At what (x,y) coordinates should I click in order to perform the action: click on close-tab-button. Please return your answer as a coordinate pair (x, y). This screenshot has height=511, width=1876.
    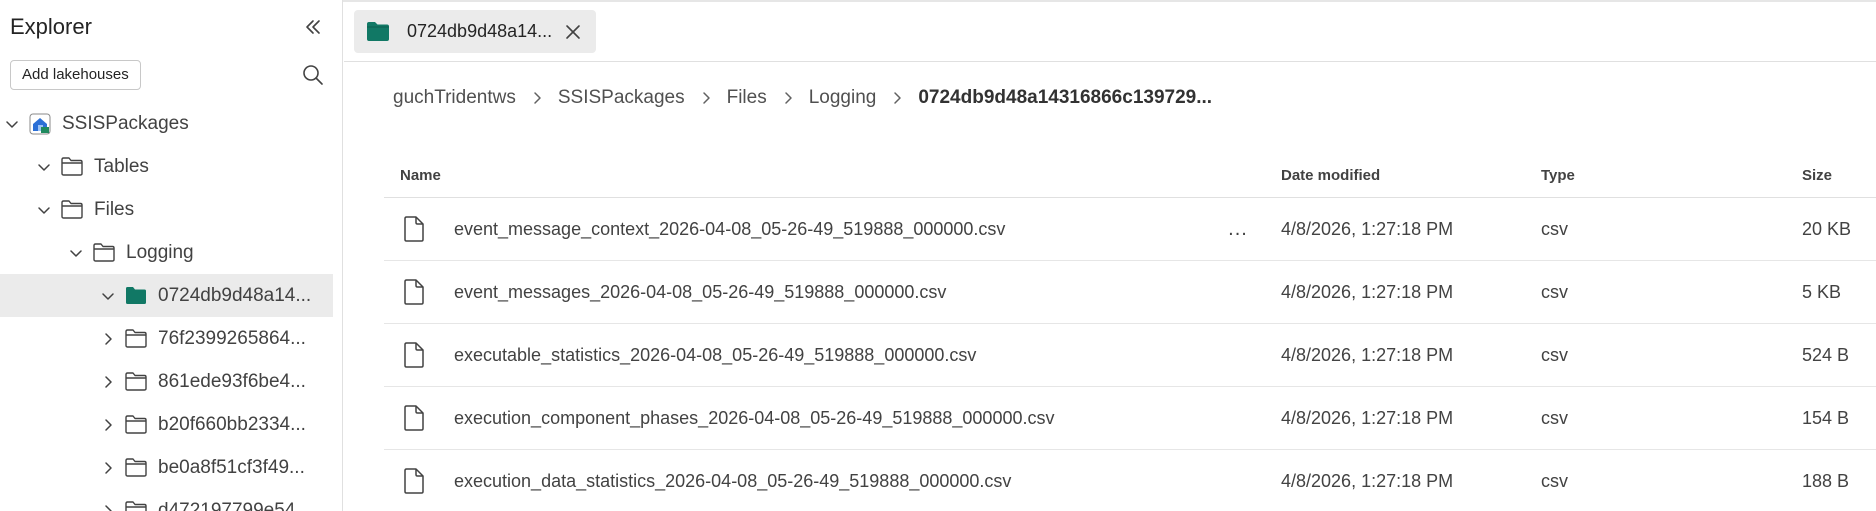
    Looking at the image, I should click on (573, 32).